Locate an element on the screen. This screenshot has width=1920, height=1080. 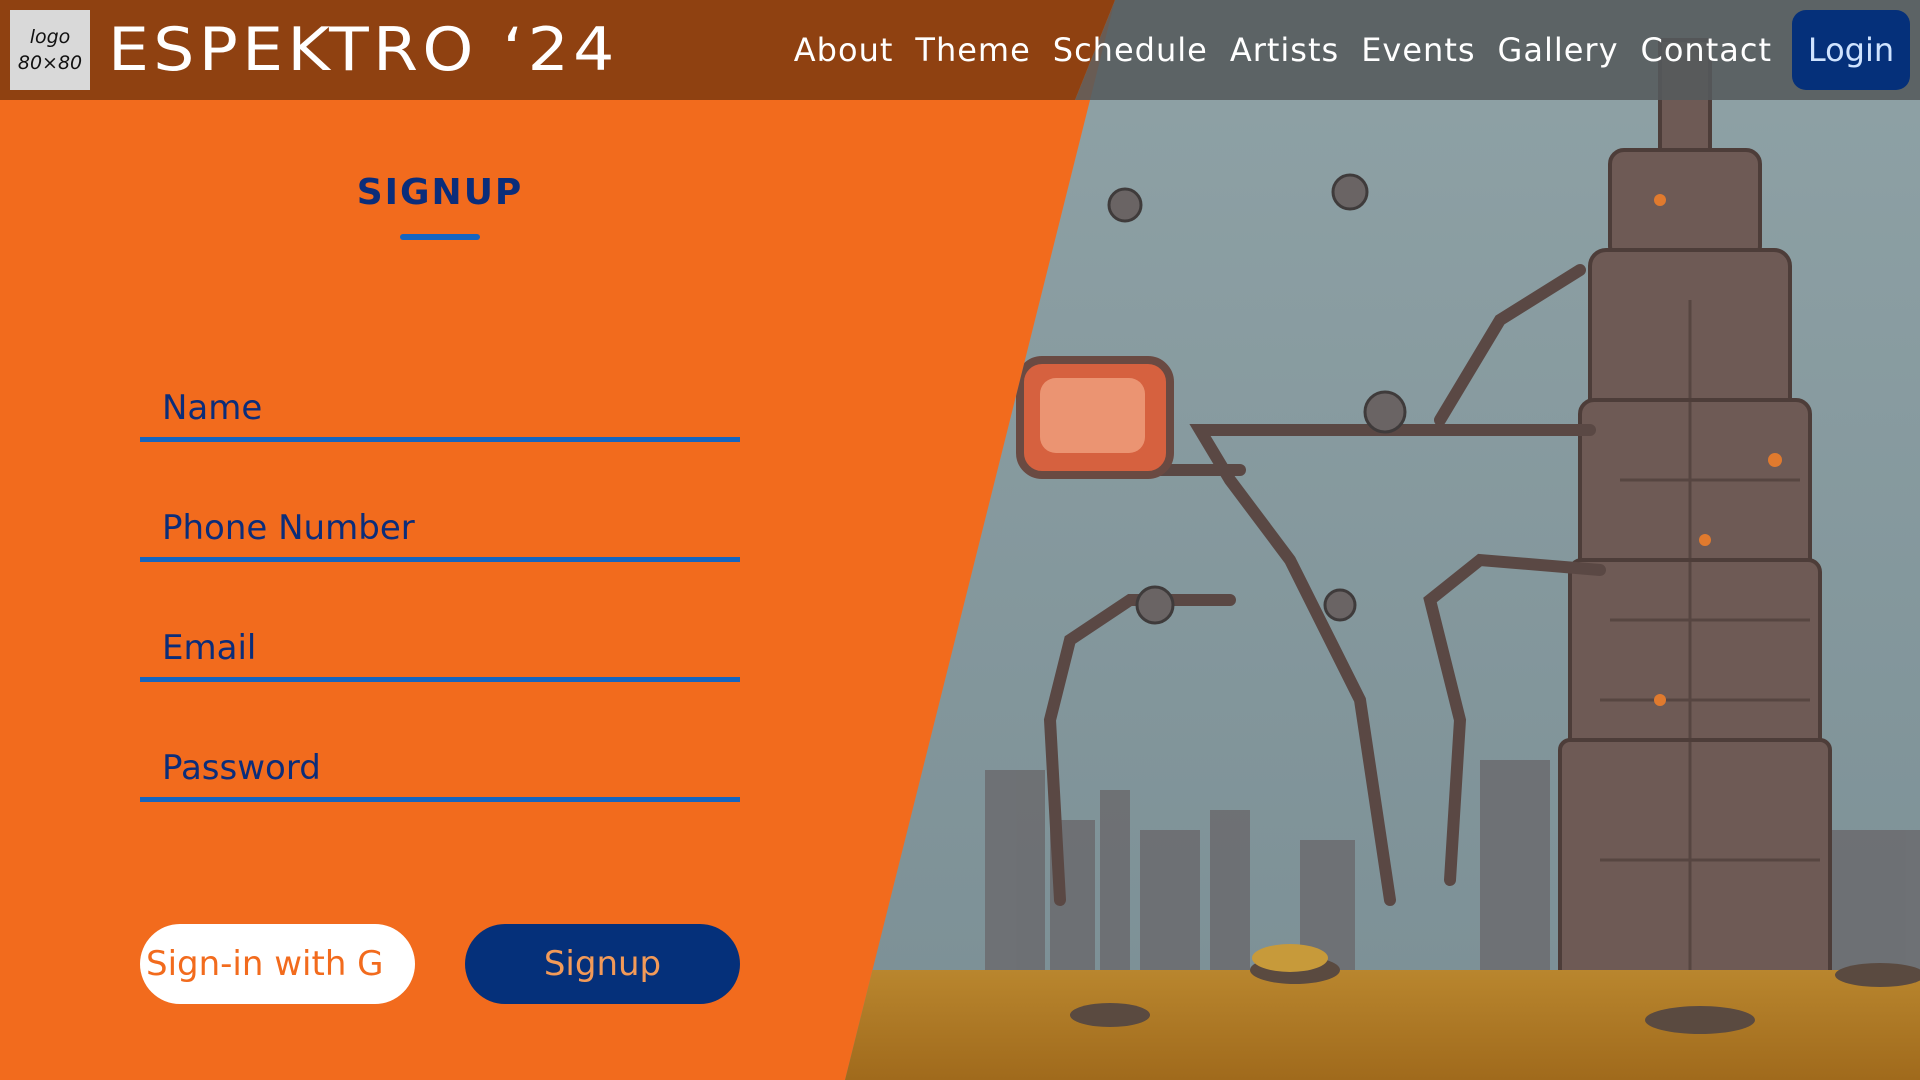
password-field is located at coordinates (440, 770).